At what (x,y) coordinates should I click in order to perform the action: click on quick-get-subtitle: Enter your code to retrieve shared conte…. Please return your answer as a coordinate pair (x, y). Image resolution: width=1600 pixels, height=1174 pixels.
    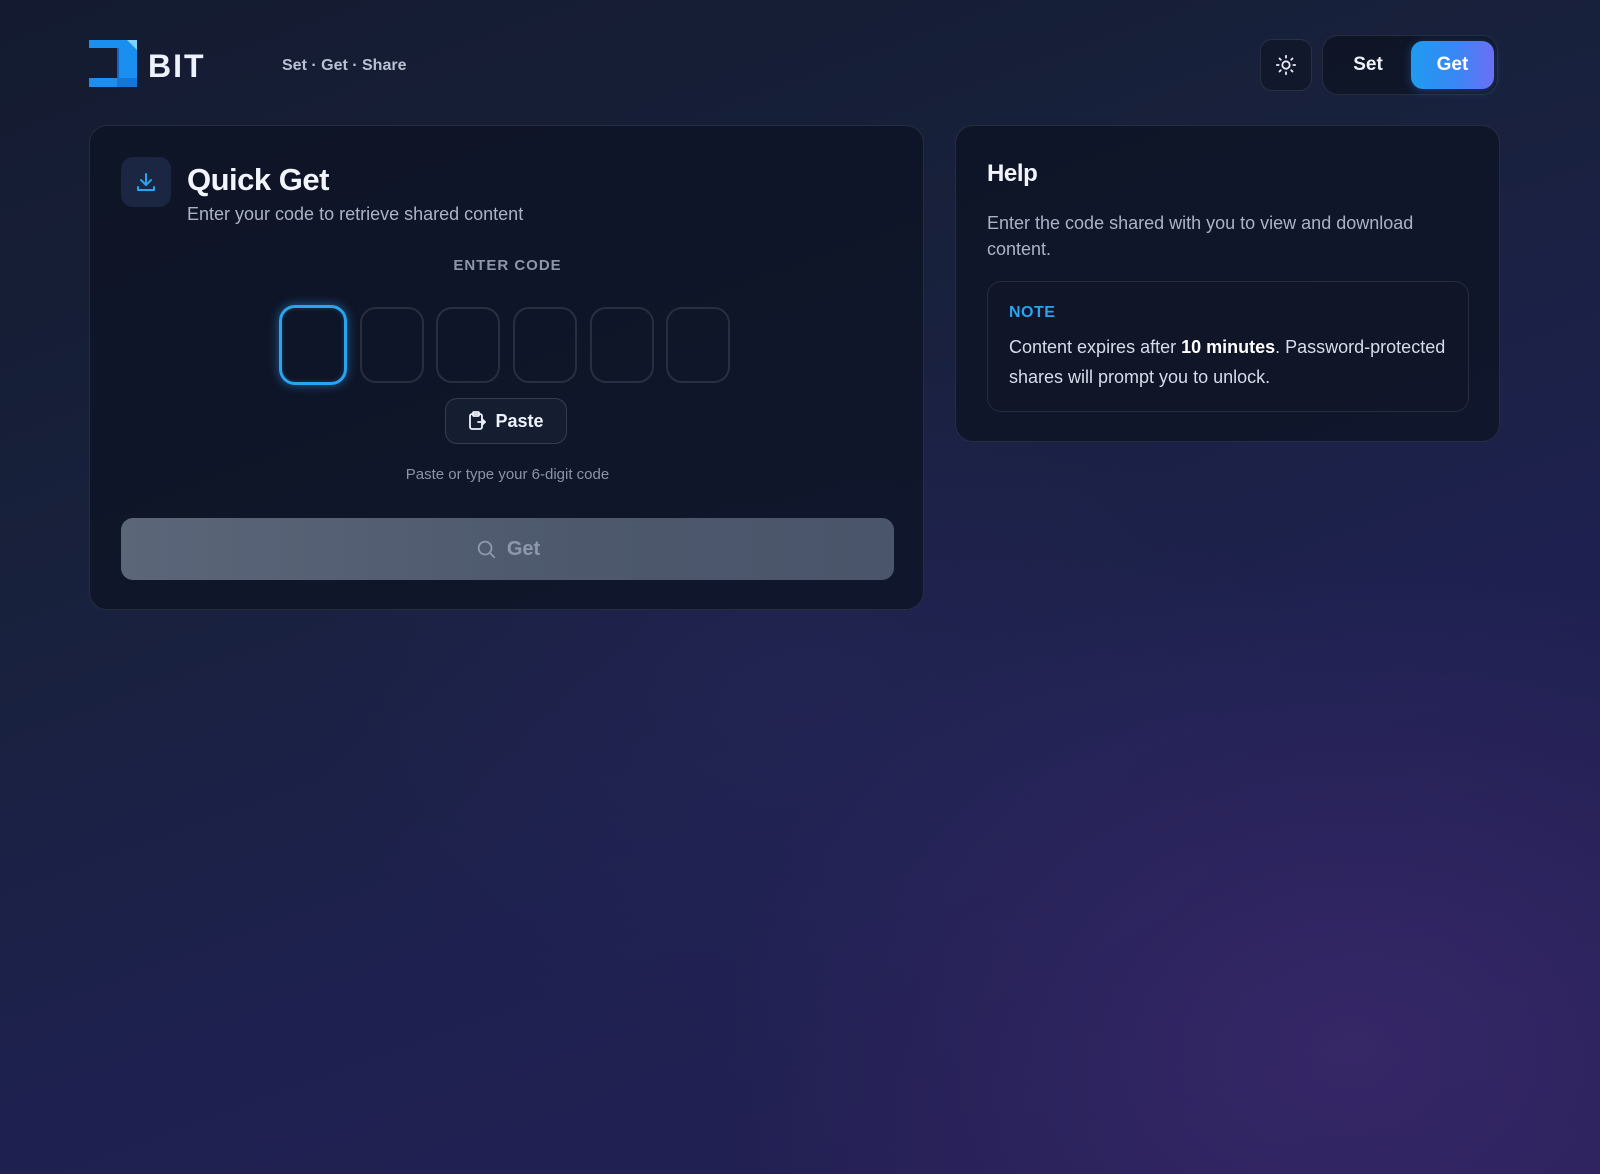
    Looking at the image, I should click on (355, 214).